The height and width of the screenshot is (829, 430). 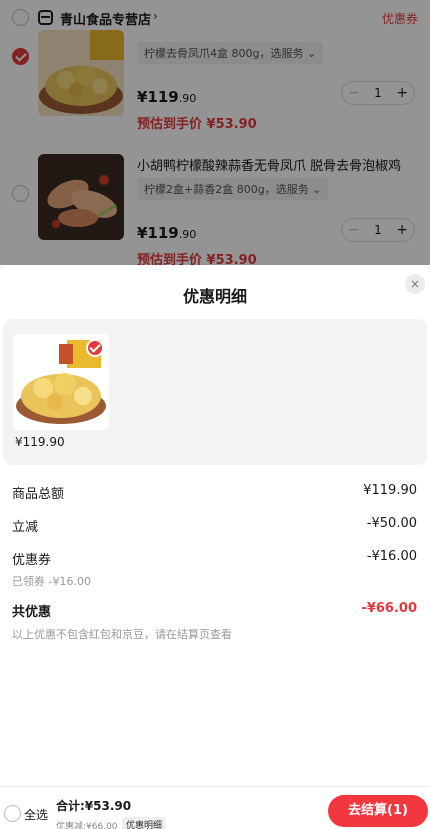 What do you see at coordinates (95, 348) in the screenshot?
I see `selected-check-icon` at bounding box center [95, 348].